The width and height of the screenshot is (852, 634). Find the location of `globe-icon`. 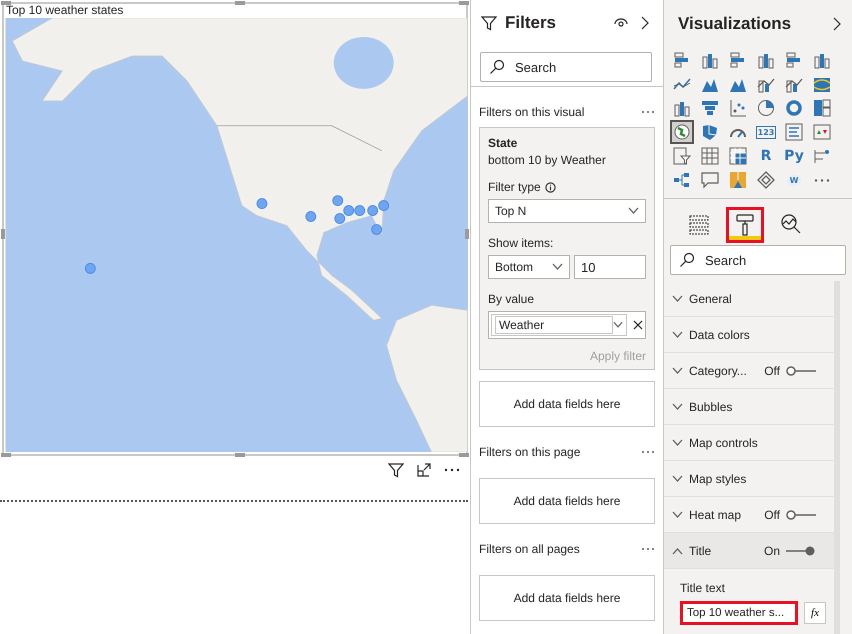

globe-icon is located at coordinates (682, 132).